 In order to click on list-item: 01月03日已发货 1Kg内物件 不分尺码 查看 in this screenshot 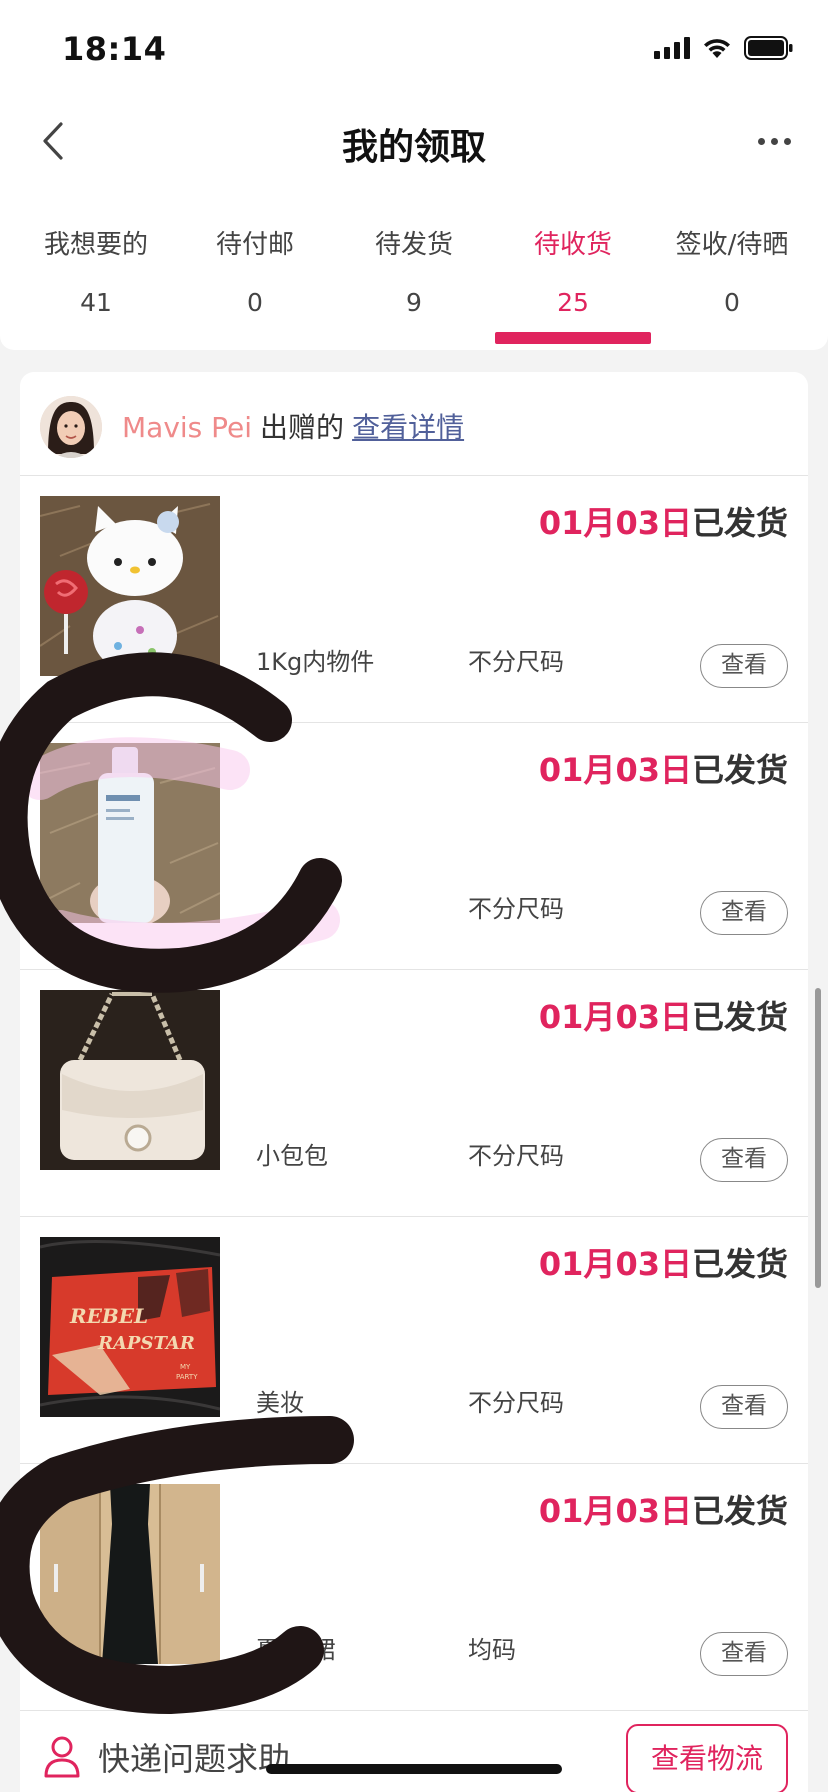, I will do `click(414, 599)`.